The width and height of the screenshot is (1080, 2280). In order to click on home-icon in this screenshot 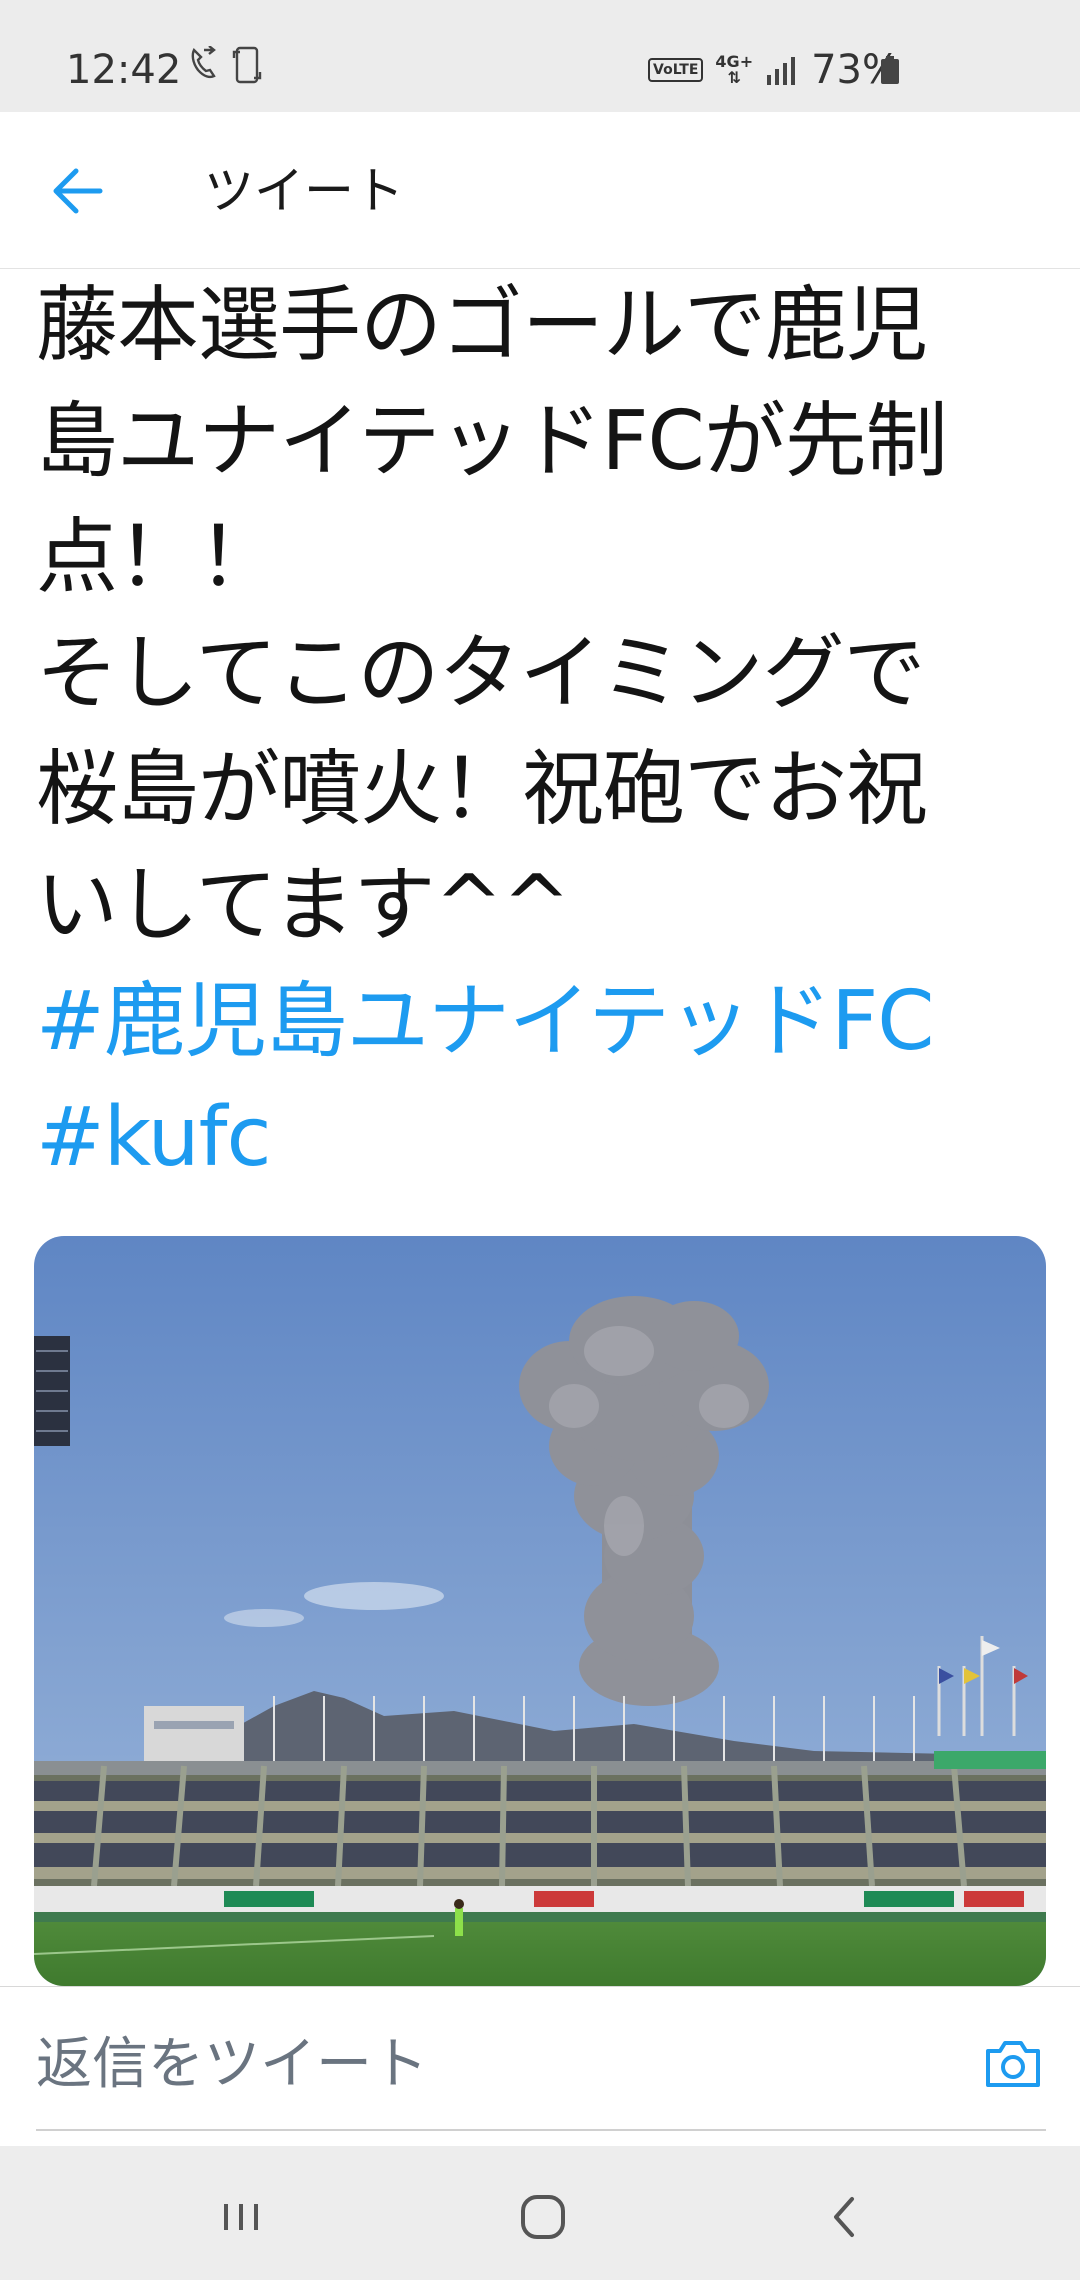, I will do `click(543, 2217)`.